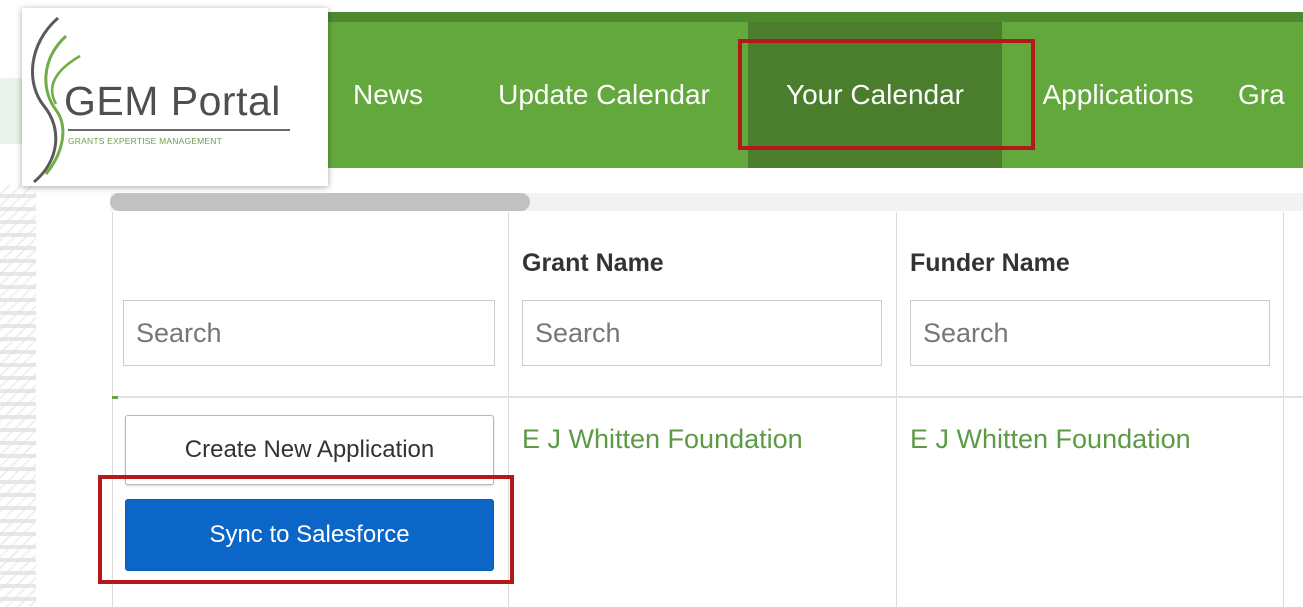 This screenshot has width=1303, height=607. What do you see at coordinates (320, 202) in the screenshot?
I see `scrollbar-thumb` at bounding box center [320, 202].